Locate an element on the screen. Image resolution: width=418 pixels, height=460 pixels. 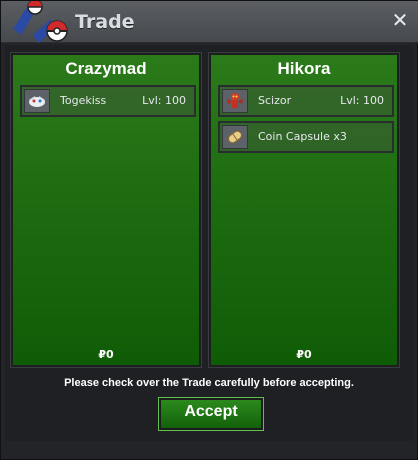
coin-capsule-icon is located at coordinates (235, 137).